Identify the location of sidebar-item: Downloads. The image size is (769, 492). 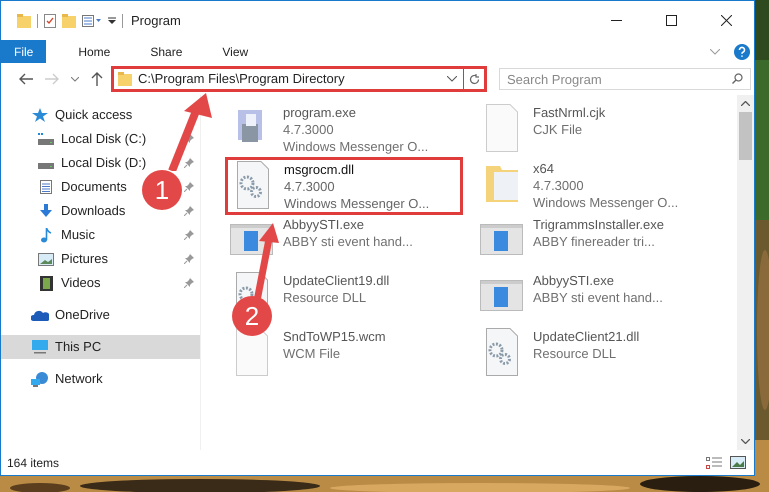
(81, 211).